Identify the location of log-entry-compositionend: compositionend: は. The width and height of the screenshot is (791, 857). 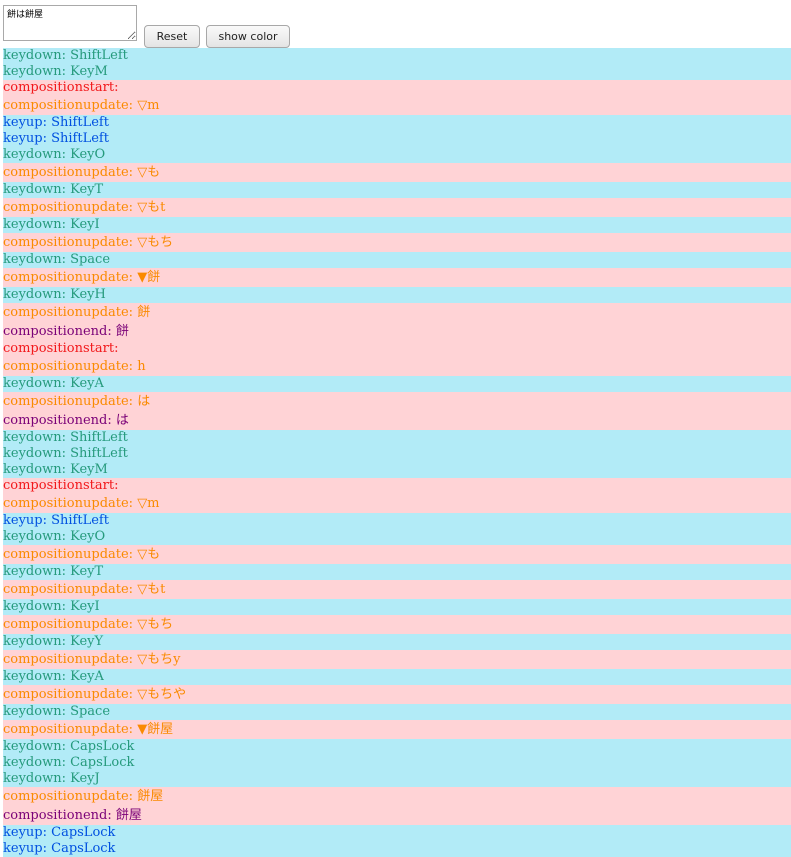
(397, 420).